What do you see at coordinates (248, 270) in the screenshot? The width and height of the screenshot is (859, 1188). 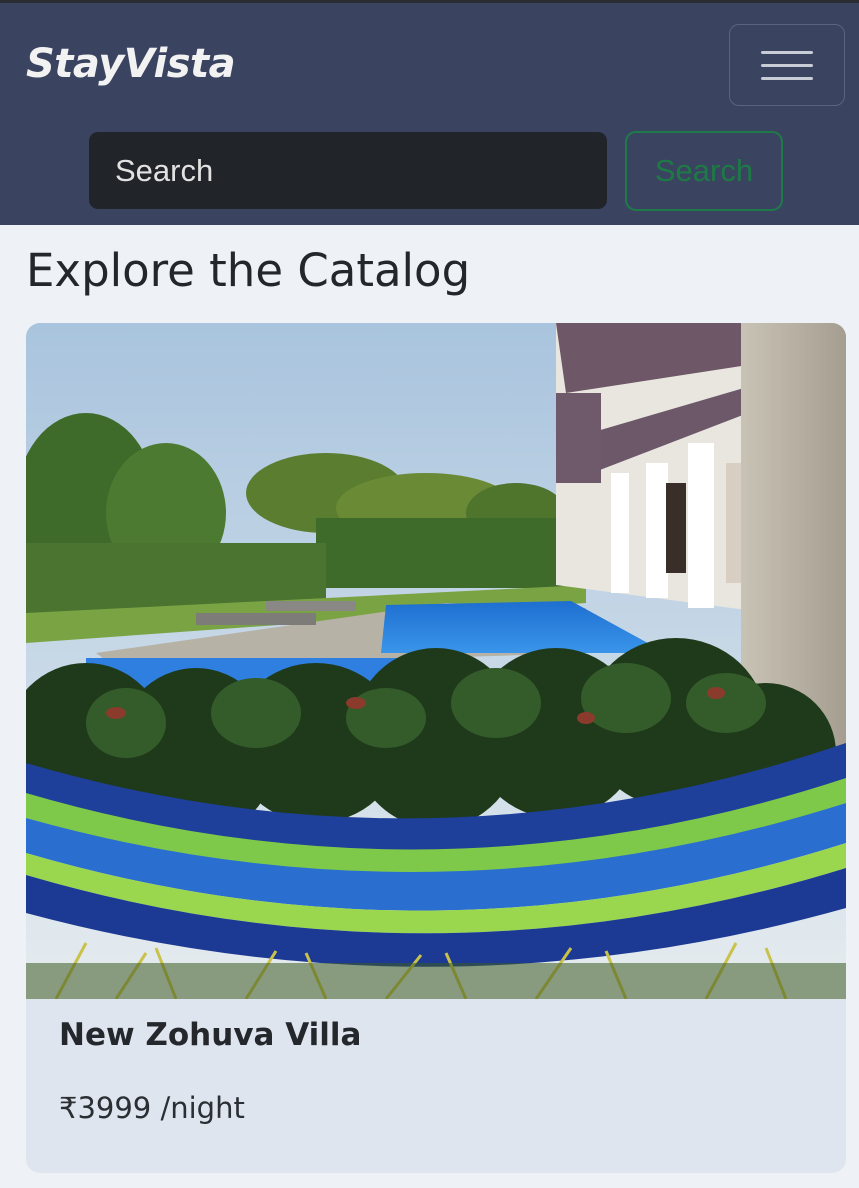 I see `page-title: Explore the Catalog` at bounding box center [248, 270].